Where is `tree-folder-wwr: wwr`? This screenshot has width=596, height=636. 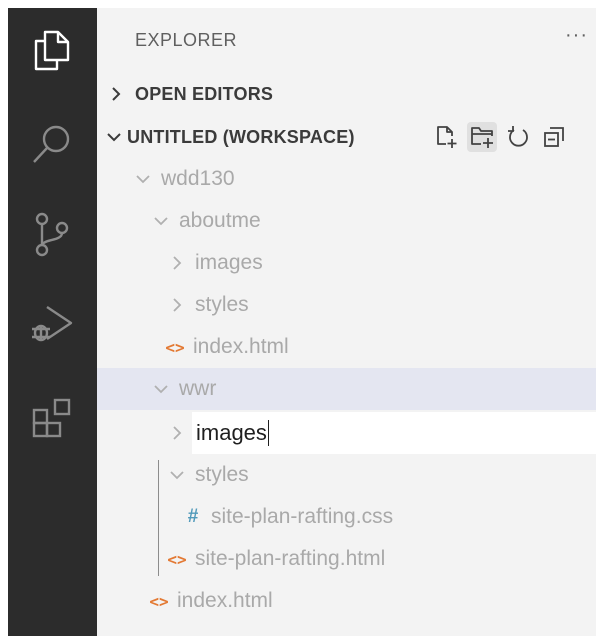 tree-folder-wwr: wwr is located at coordinates (346, 389).